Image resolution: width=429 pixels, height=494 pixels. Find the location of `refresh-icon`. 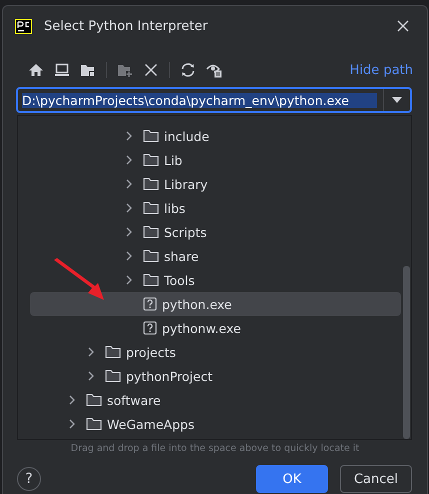

refresh-icon is located at coordinates (188, 70).